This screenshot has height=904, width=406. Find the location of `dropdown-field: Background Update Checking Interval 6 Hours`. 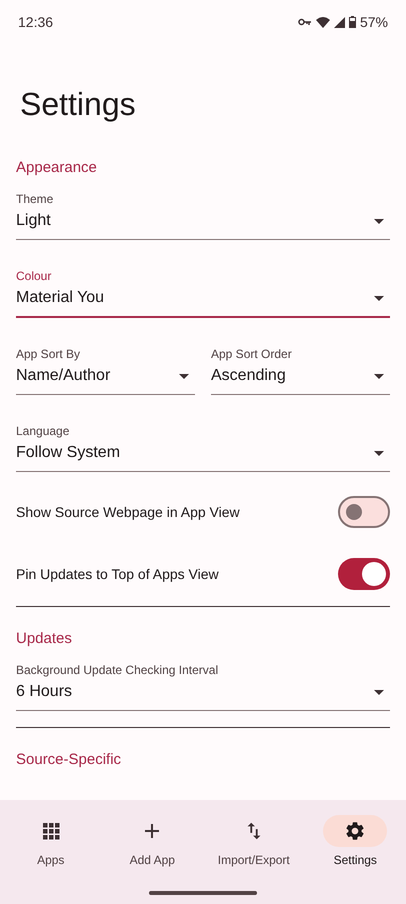

dropdown-field: Background Update Checking Interval 6 Hours is located at coordinates (203, 686).